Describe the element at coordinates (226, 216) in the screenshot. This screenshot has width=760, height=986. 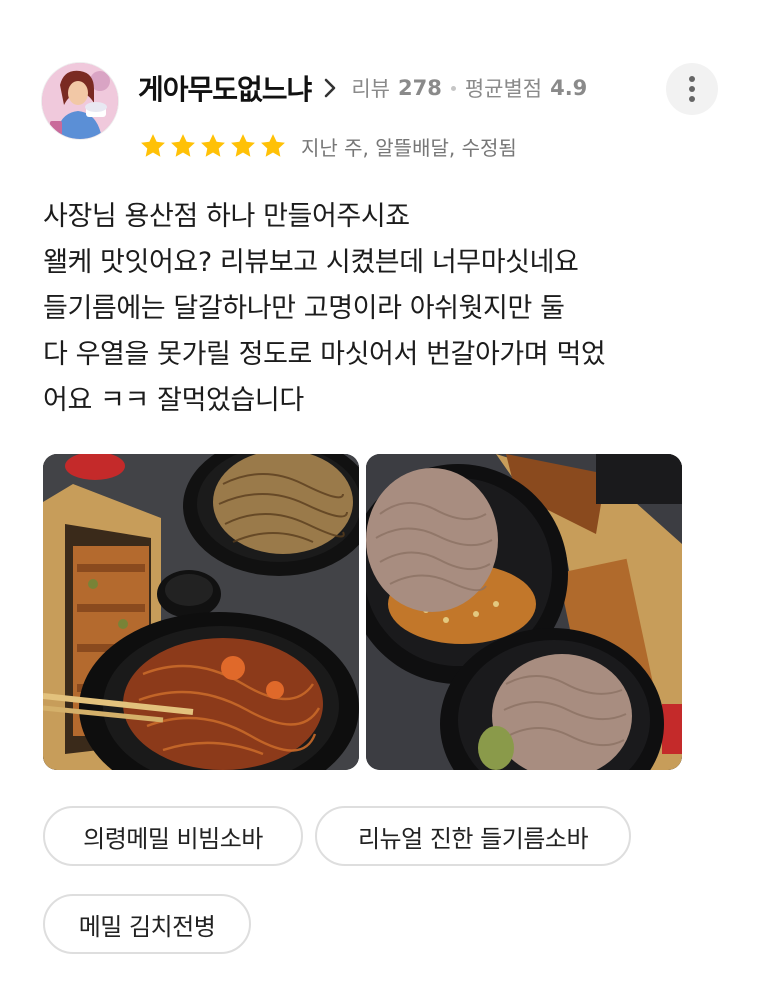
I see `review-line: 사장님 용산점 하나 만들어주시죠` at that location.